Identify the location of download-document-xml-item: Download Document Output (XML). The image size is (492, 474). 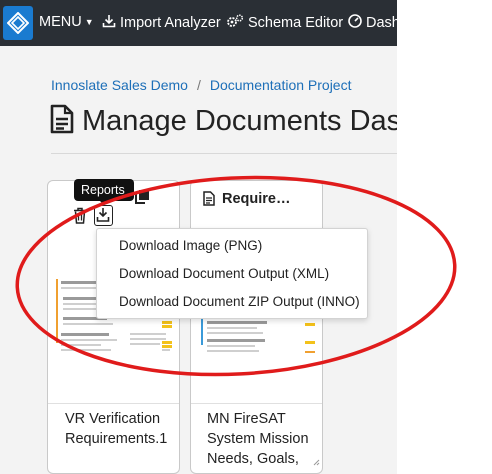
(224, 273).